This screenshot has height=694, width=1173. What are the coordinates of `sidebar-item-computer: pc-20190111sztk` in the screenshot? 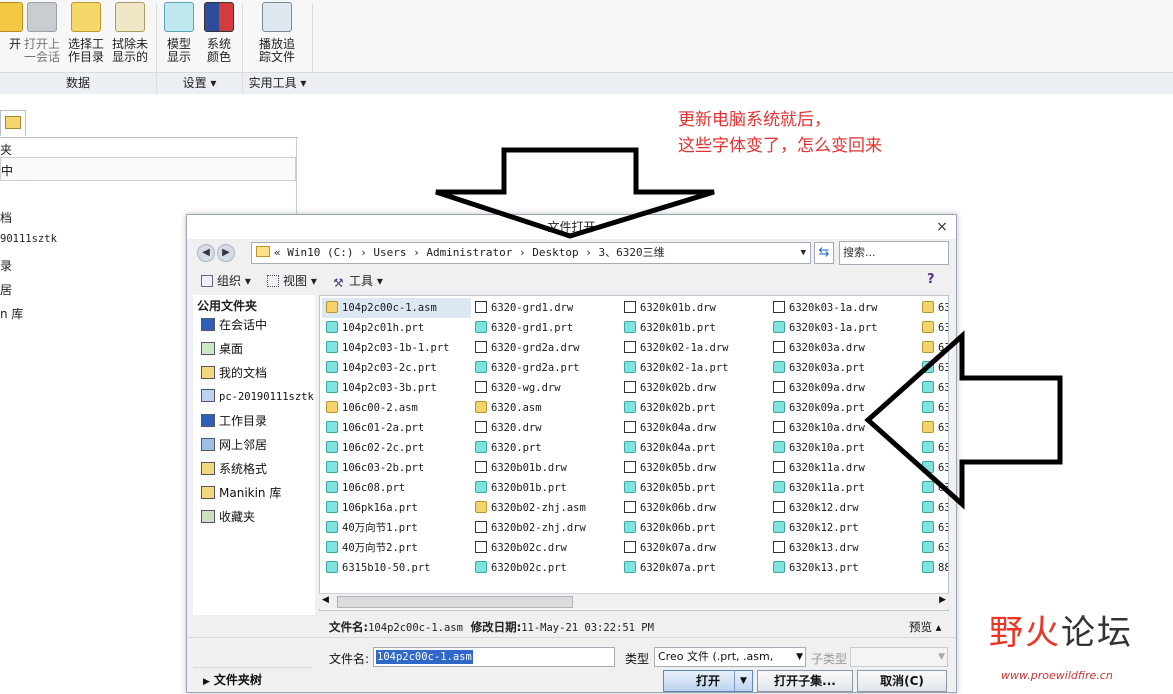 It's located at (257, 397).